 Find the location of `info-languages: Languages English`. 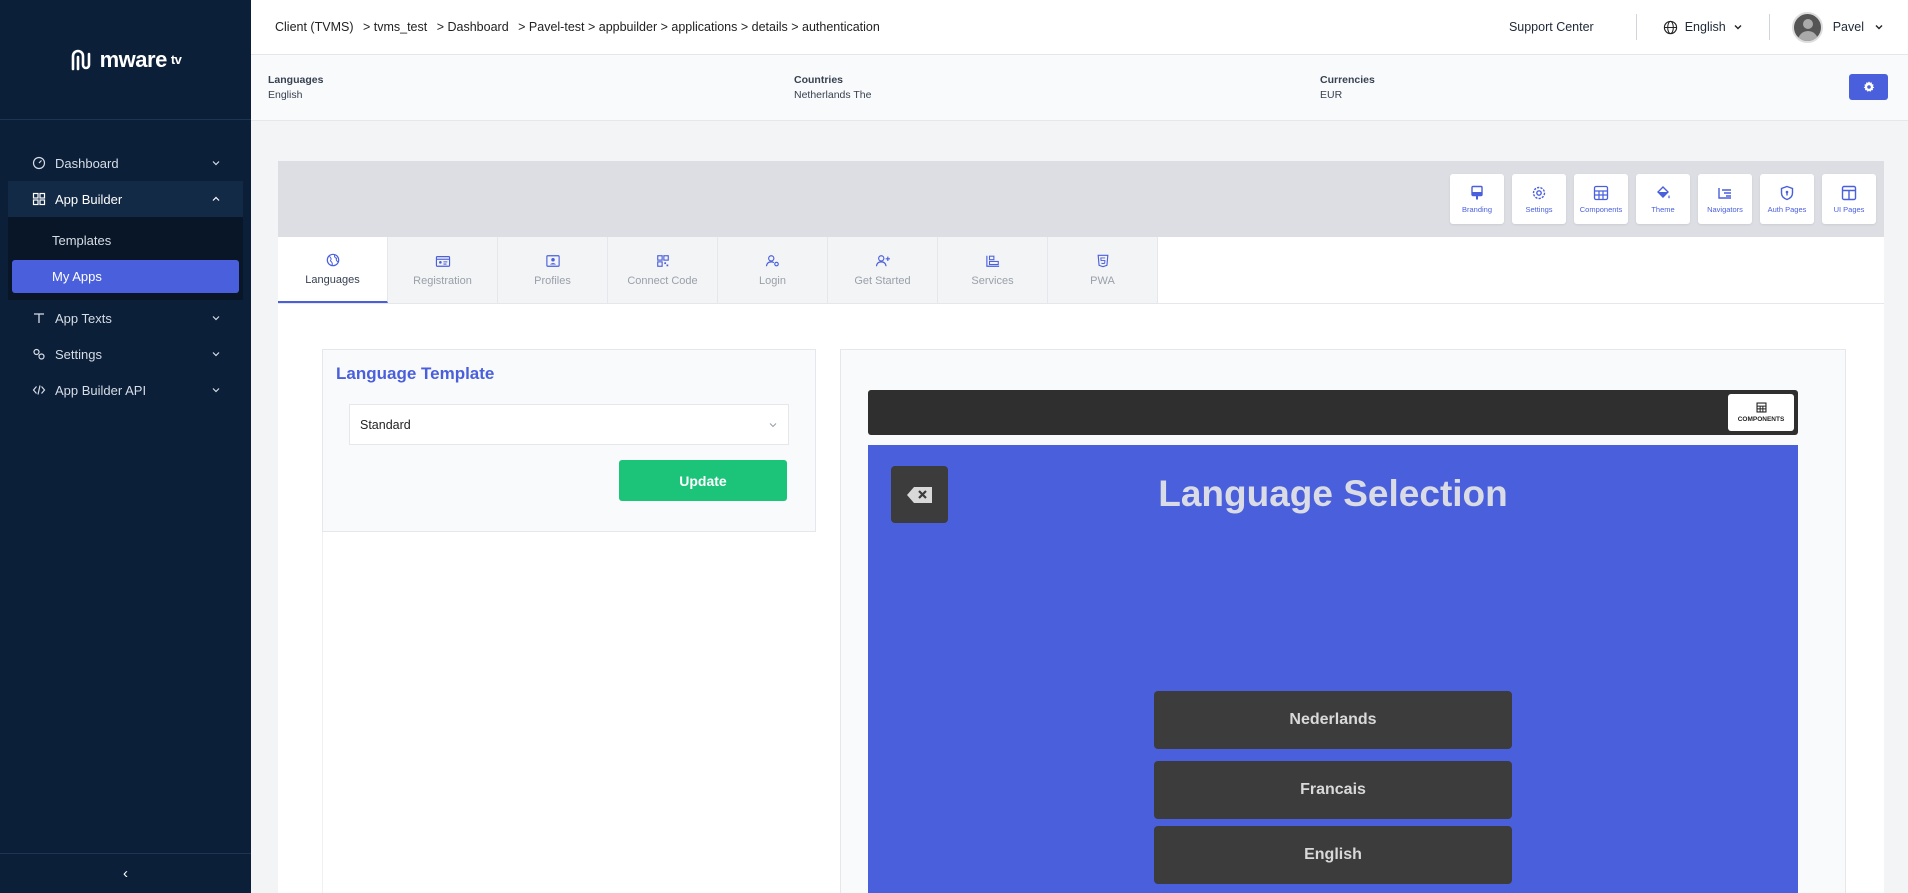

info-languages: Languages English is located at coordinates (295, 88).